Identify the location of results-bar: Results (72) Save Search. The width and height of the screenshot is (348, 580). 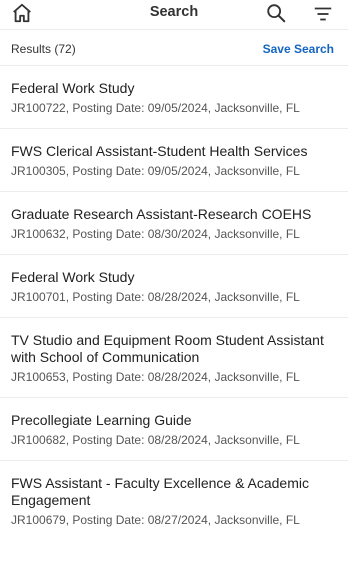
(174, 48).